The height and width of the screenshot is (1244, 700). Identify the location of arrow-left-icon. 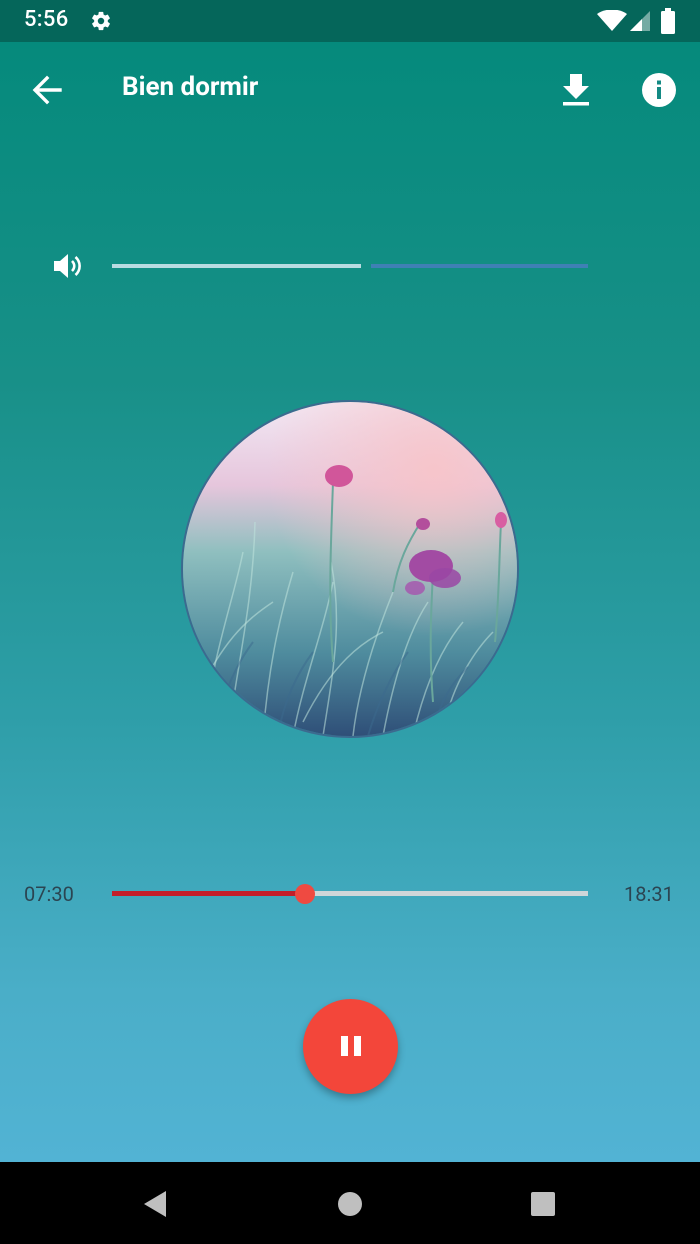
(47, 90).